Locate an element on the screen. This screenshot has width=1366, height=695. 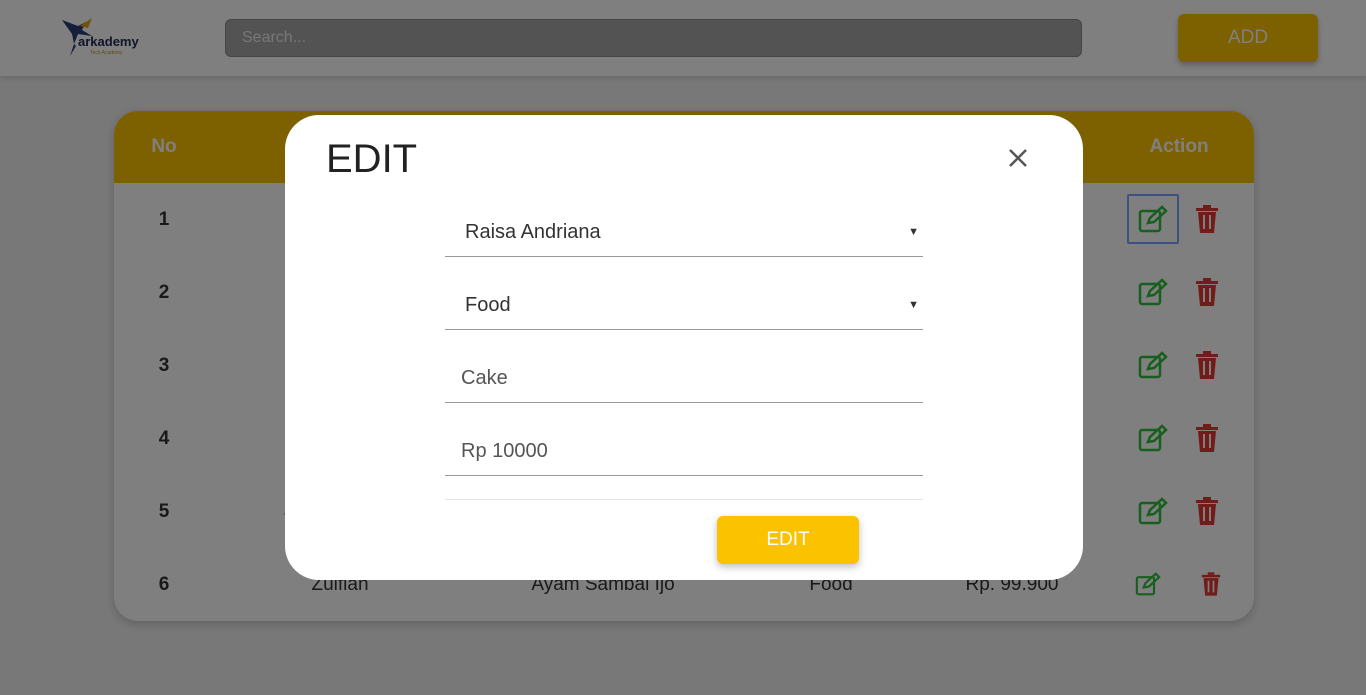
product-input-value: Cake is located at coordinates (484, 378).